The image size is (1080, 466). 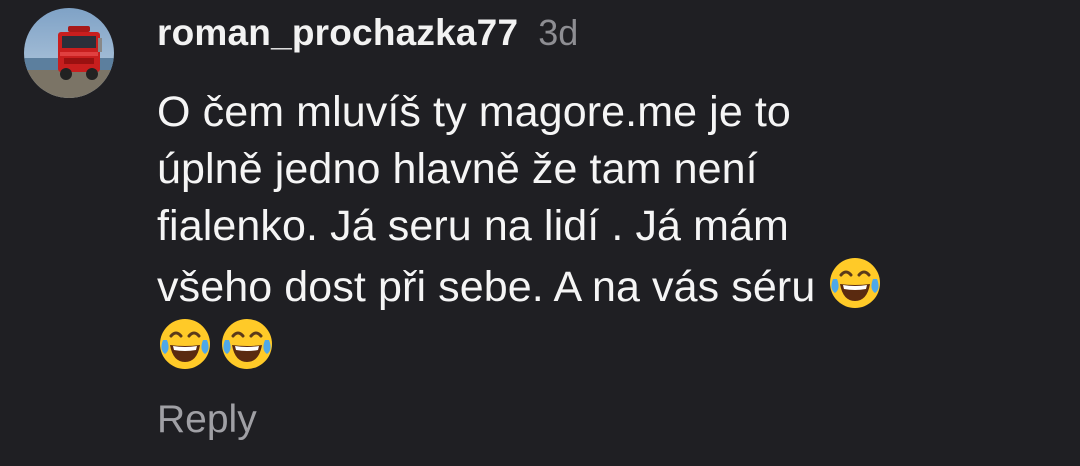 What do you see at coordinates (207, 420) in the screenshot?
I see `reply-button: Reply` at bounding box center [207, 420].